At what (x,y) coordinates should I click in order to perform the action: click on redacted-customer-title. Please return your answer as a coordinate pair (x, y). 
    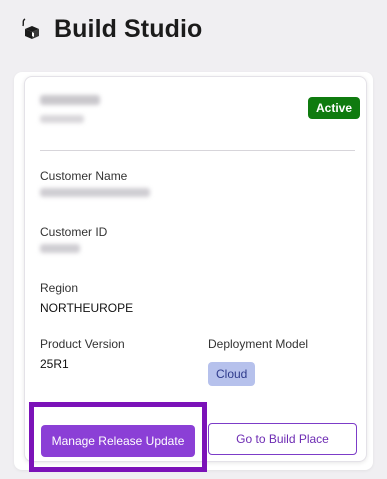
    Looking at the image, I should click on (70, 100).